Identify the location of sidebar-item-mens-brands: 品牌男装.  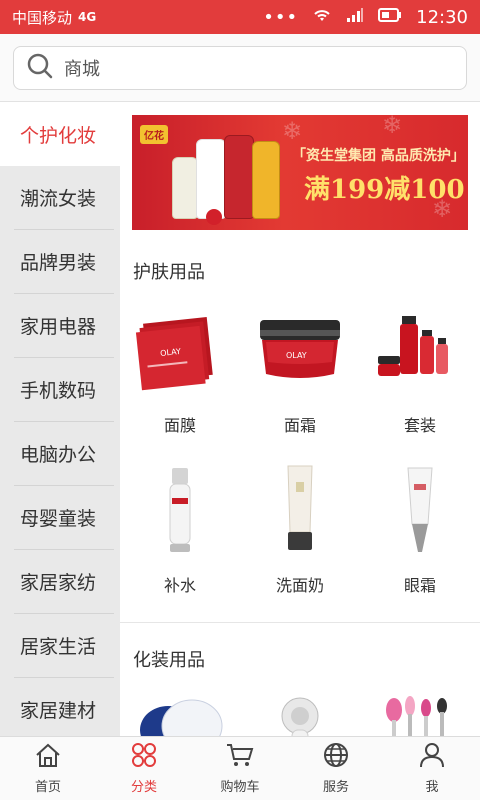
(64, 262).